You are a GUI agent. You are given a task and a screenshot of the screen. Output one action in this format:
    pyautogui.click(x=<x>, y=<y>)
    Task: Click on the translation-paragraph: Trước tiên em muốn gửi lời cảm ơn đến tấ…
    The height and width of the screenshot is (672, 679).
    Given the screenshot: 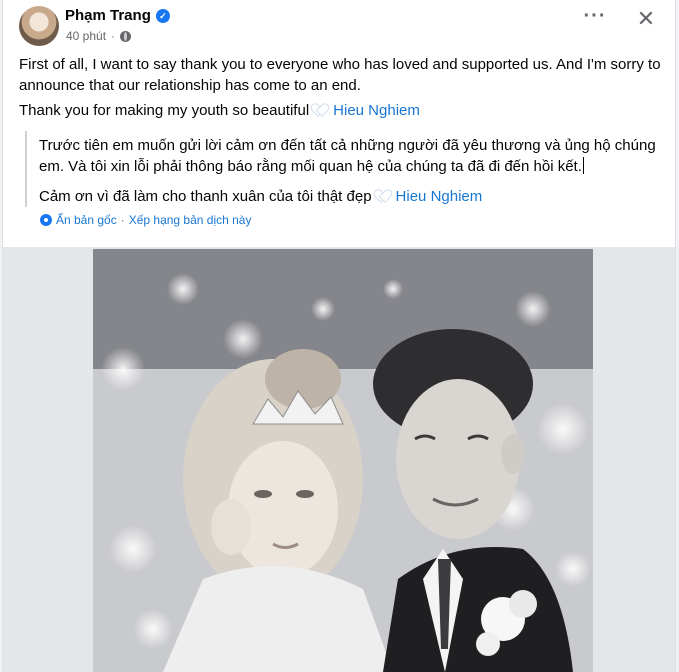 What is the action you would take?
    pyautogui.click(x=350, y=154)
    